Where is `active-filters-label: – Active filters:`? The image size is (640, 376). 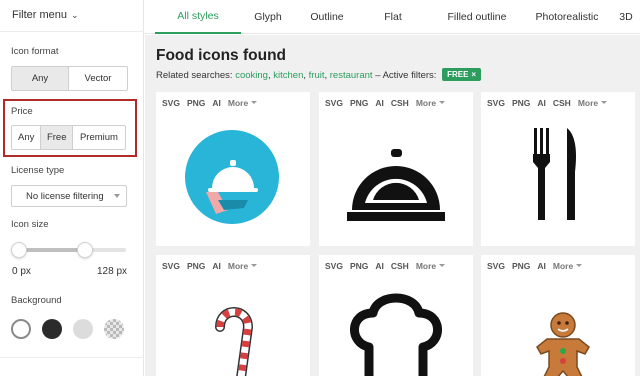
active-filters-label: – Active filters: is located at coordinates (406, 75).